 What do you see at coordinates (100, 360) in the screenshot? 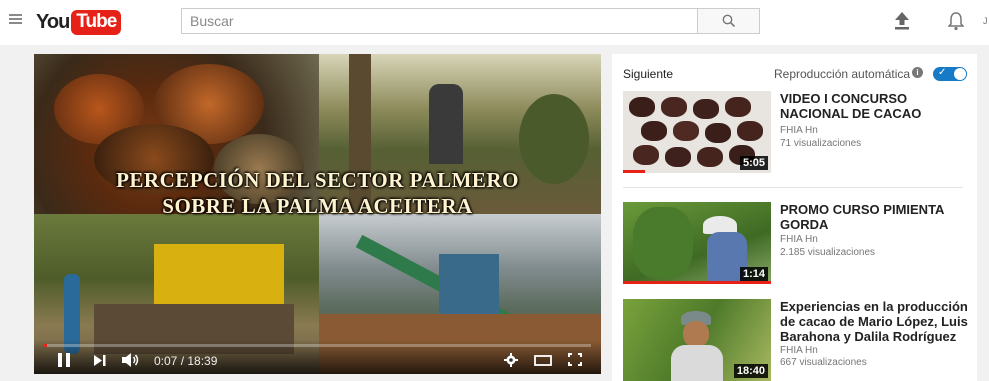
I see `next-icon` at bounding box center [100, 360].